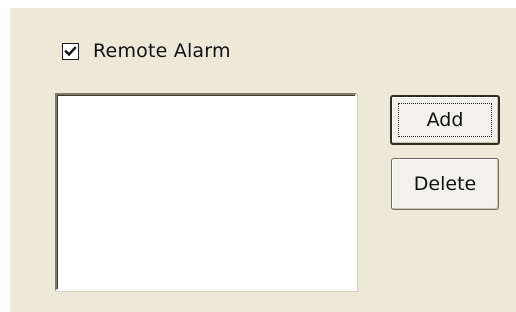  What do you see at coordinates (162, 51) in the screenshot?
I see `remote-alarm-label: Remote Alarm` at bounding box center [162, 51].